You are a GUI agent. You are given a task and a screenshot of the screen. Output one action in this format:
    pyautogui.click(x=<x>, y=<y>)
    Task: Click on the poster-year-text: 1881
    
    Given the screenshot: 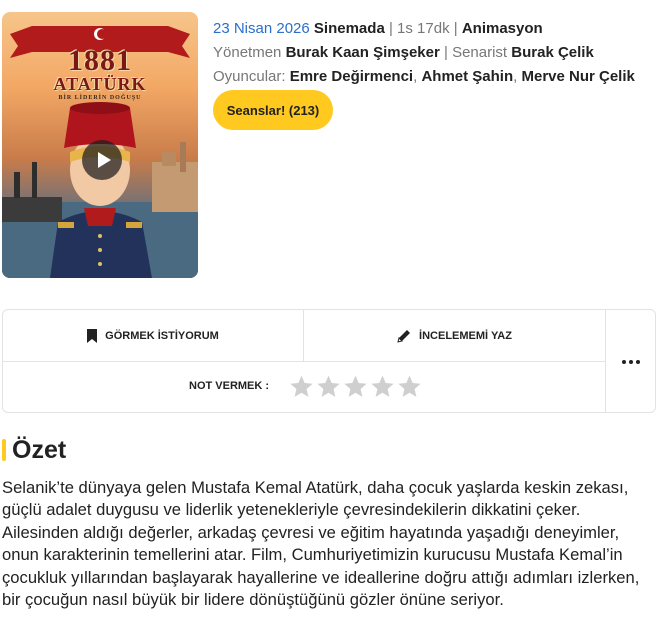 What is the action you would take?
    pyautogui.click(x=100, y=60)
    